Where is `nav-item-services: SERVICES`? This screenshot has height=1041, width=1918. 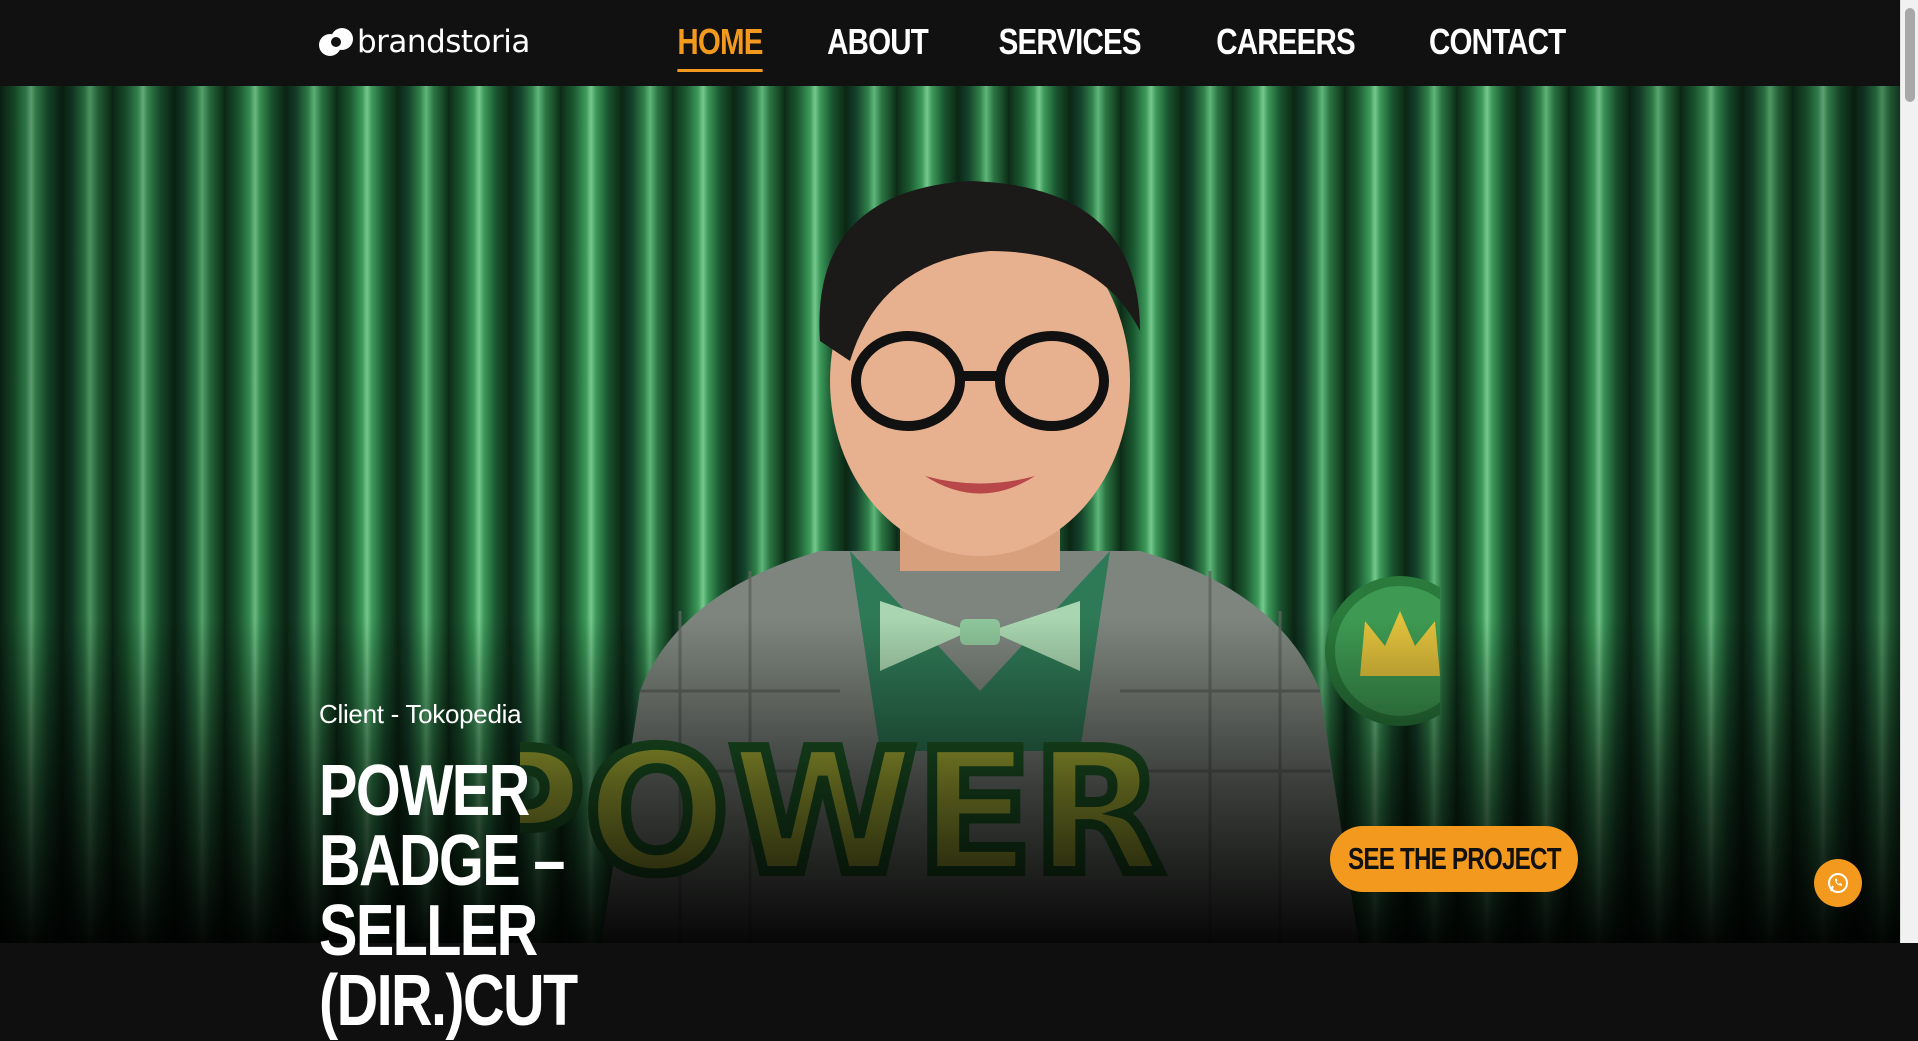 nav-item-services: SERVICES is located at coordinates (1070, 44).